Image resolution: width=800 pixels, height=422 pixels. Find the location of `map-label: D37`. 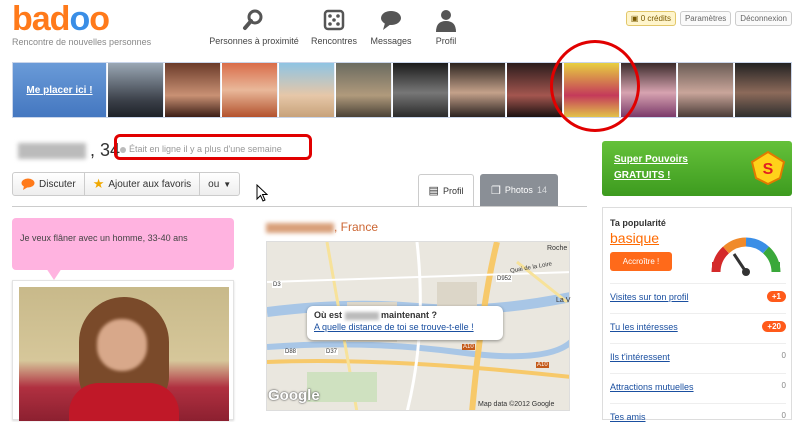

map-label: D37 is located at coordinates (332, 352).